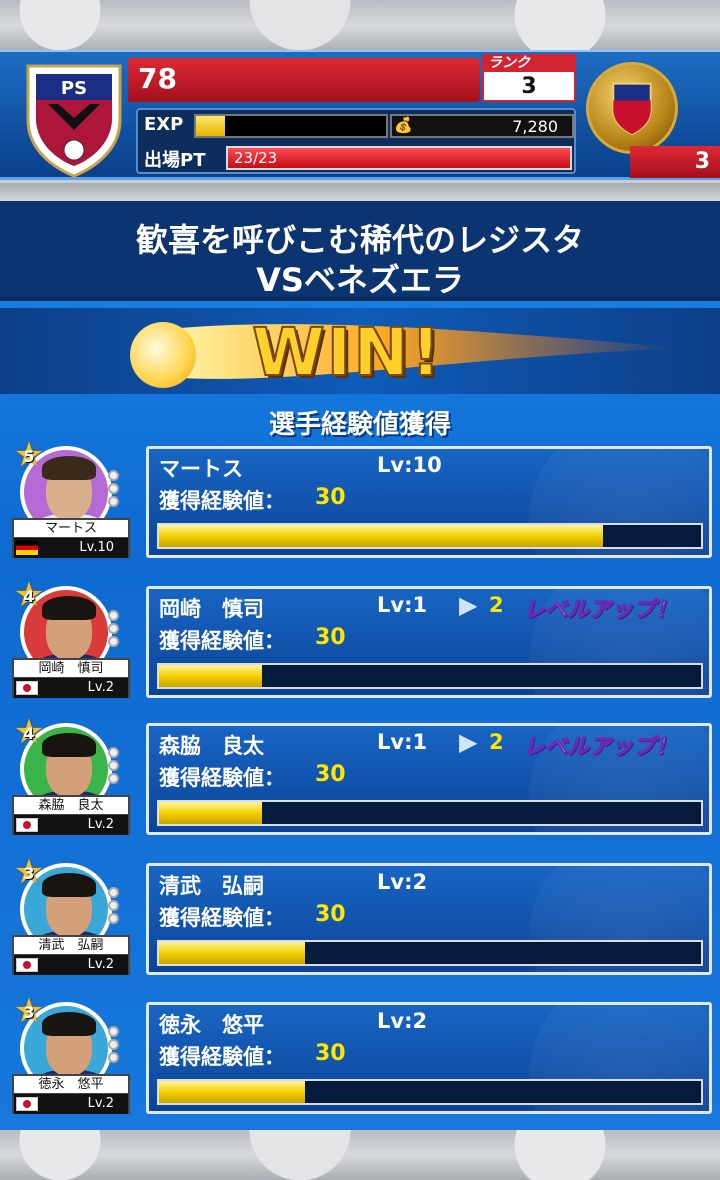 The image size is (720, 1180). What do you see at coordinates (74, 88) in the screenshot?
I see `emblem-text: PS` at bounding box center [74, 88].